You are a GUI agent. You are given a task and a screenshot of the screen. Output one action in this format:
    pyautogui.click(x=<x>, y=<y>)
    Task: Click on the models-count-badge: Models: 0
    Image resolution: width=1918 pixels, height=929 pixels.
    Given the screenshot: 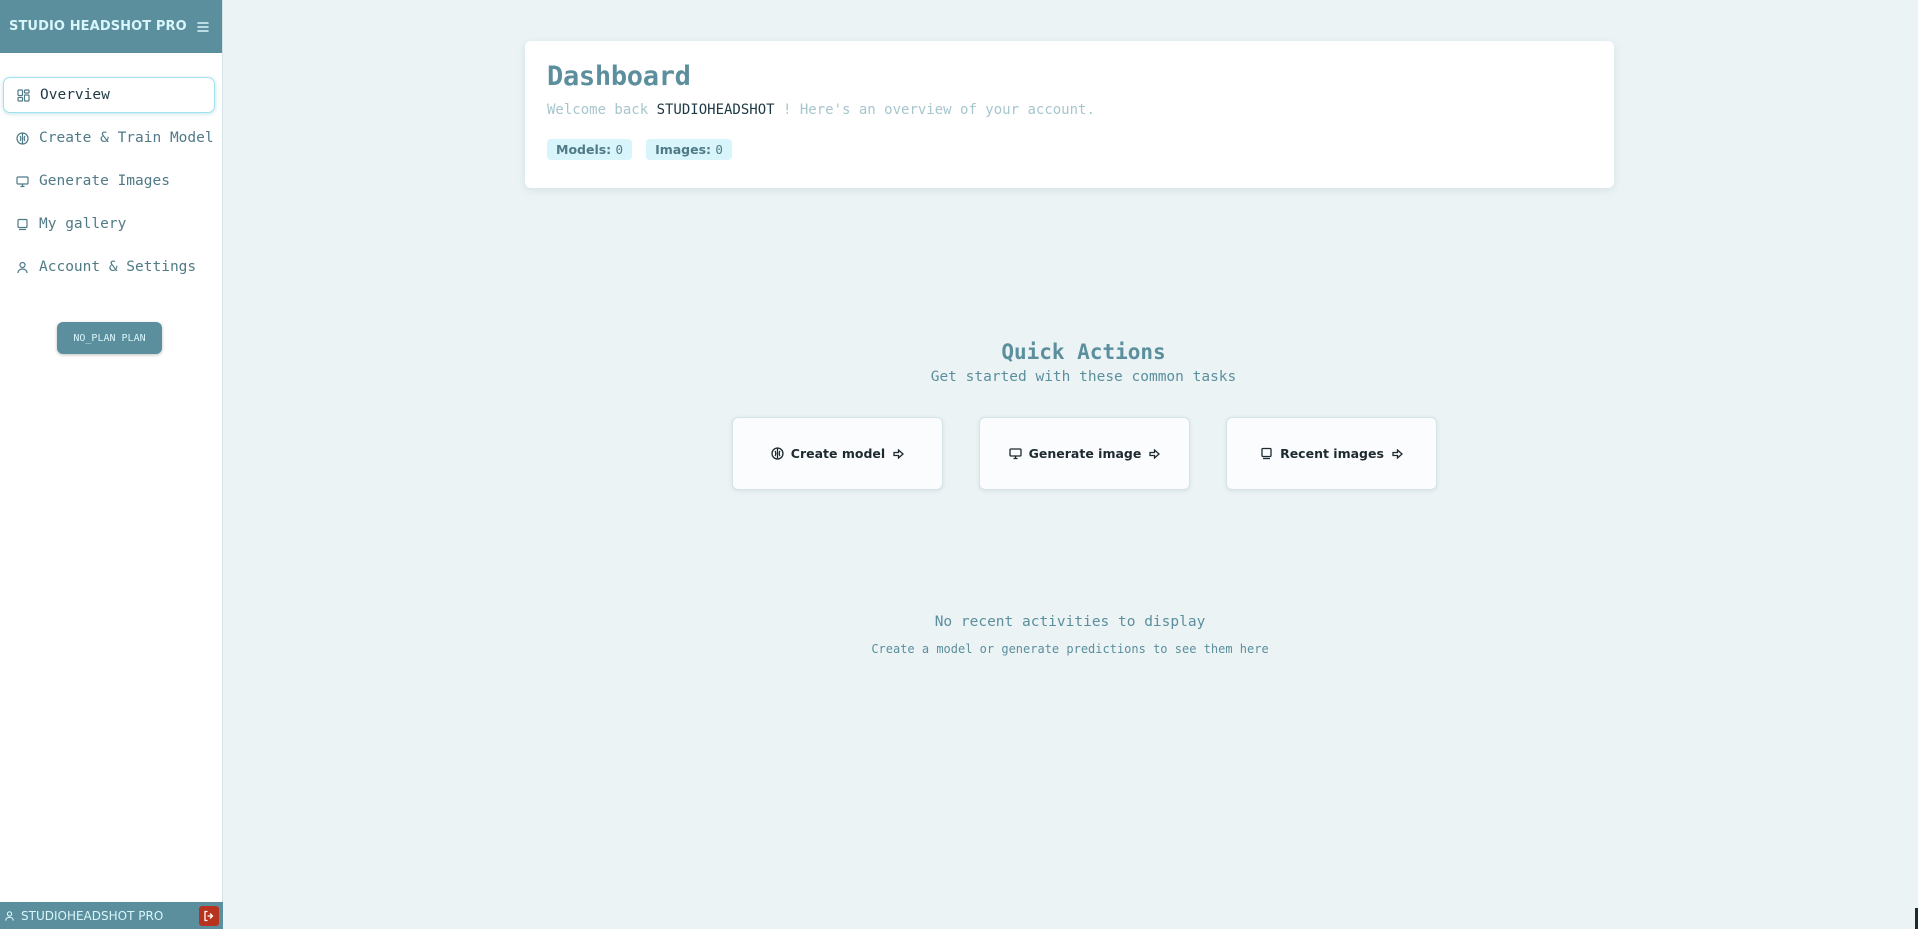 What is the action you would take?
    pyautogui.click(x=590, y=149)
    